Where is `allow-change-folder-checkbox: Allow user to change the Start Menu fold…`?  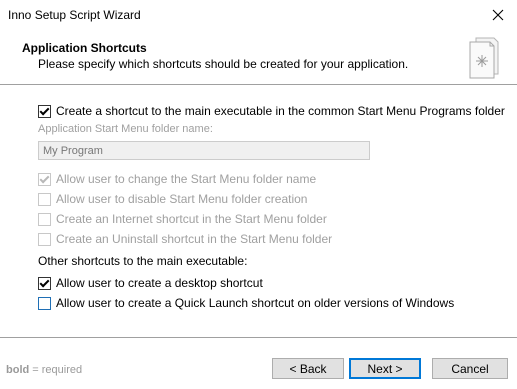 allow-change-folder-checkbox: Allow user to change the Start Menu fold… is located at coordinates (177, 179).